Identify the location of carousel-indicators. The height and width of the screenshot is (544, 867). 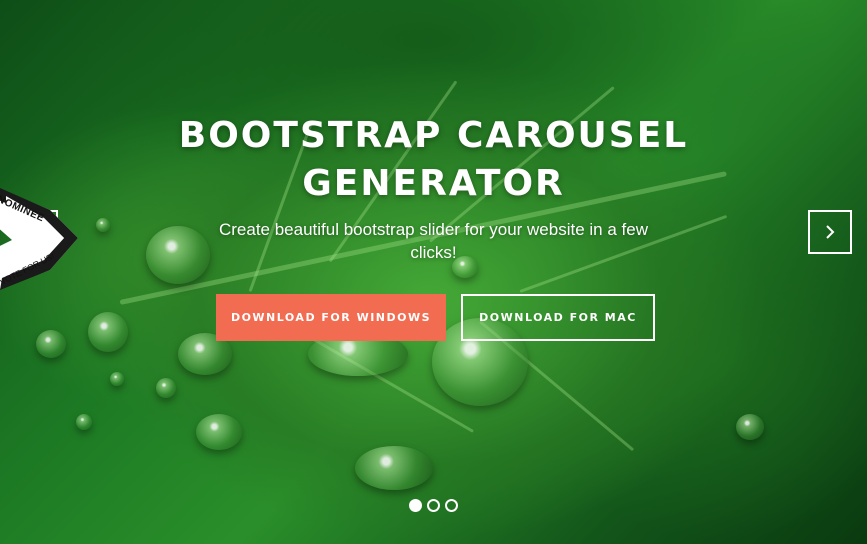
(433, 505).